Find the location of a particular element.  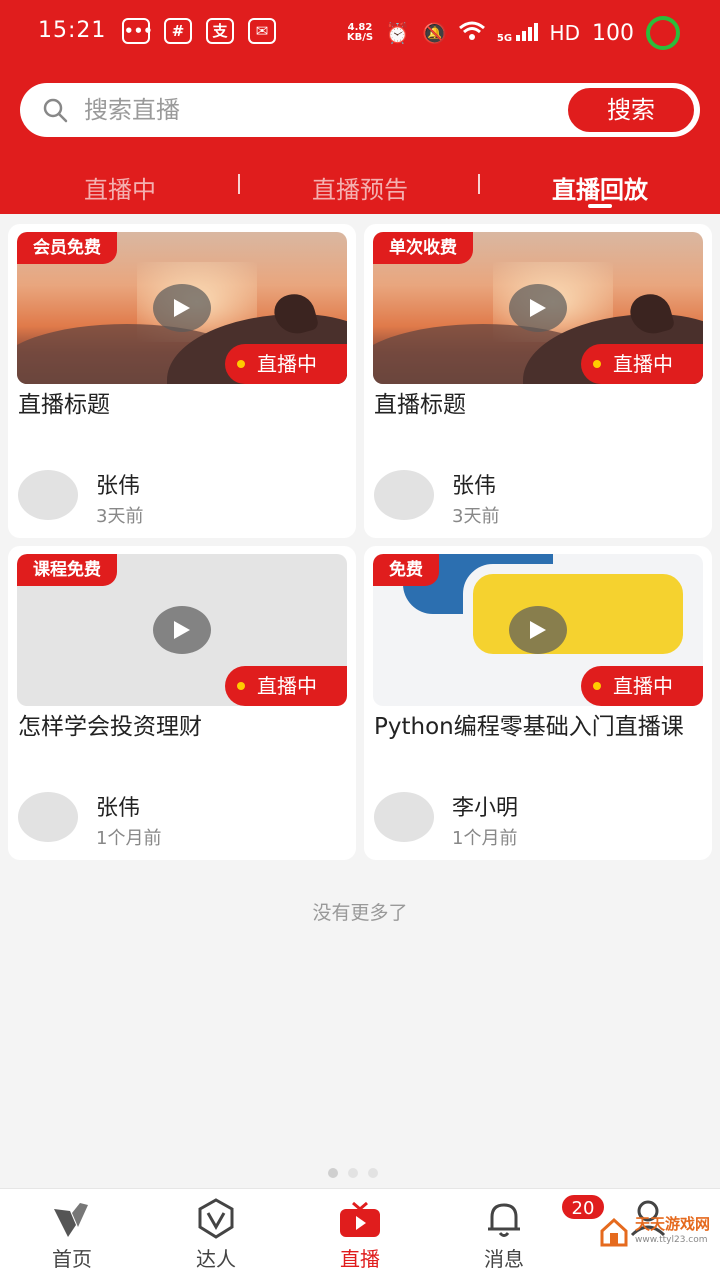

nav-label: 直播 is located at coordinates (360, 1259).